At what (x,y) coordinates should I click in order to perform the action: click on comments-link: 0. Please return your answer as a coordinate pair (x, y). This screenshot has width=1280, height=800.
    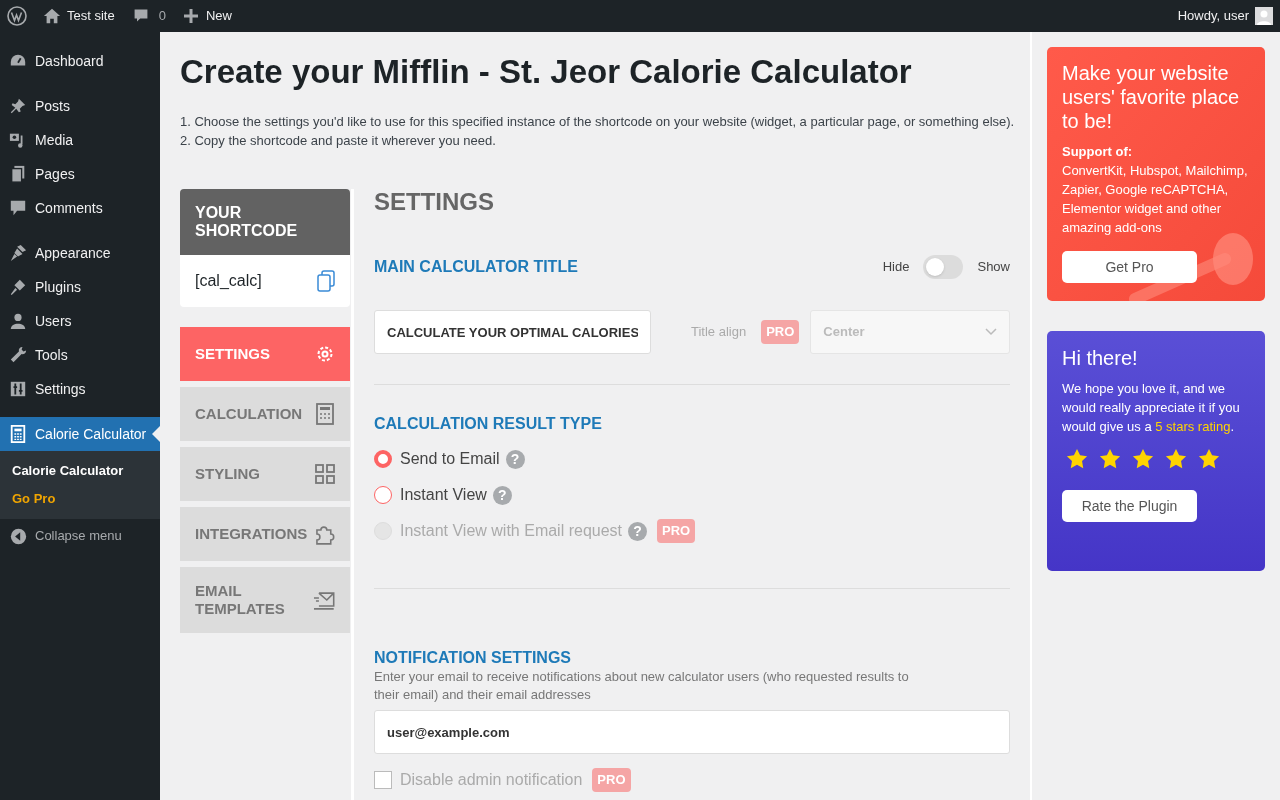
    Looking at the image, I should click on (149, 16).